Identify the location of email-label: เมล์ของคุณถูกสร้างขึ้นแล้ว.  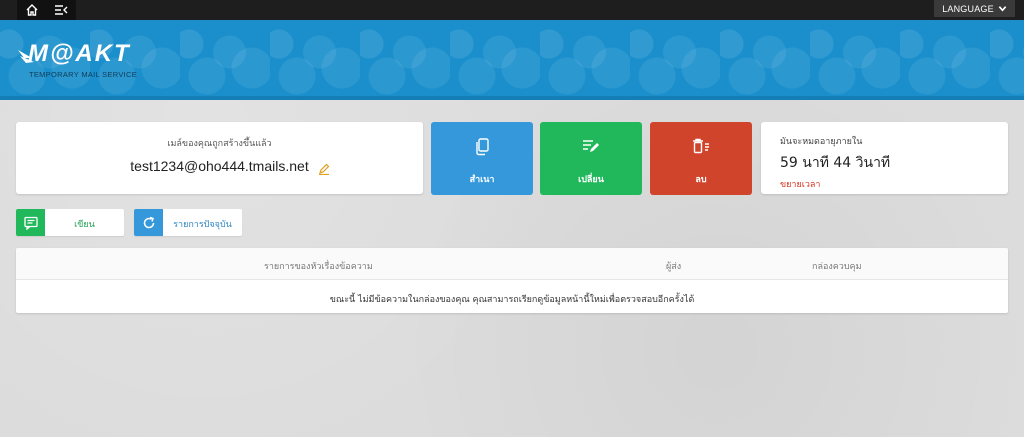
(219, 144).